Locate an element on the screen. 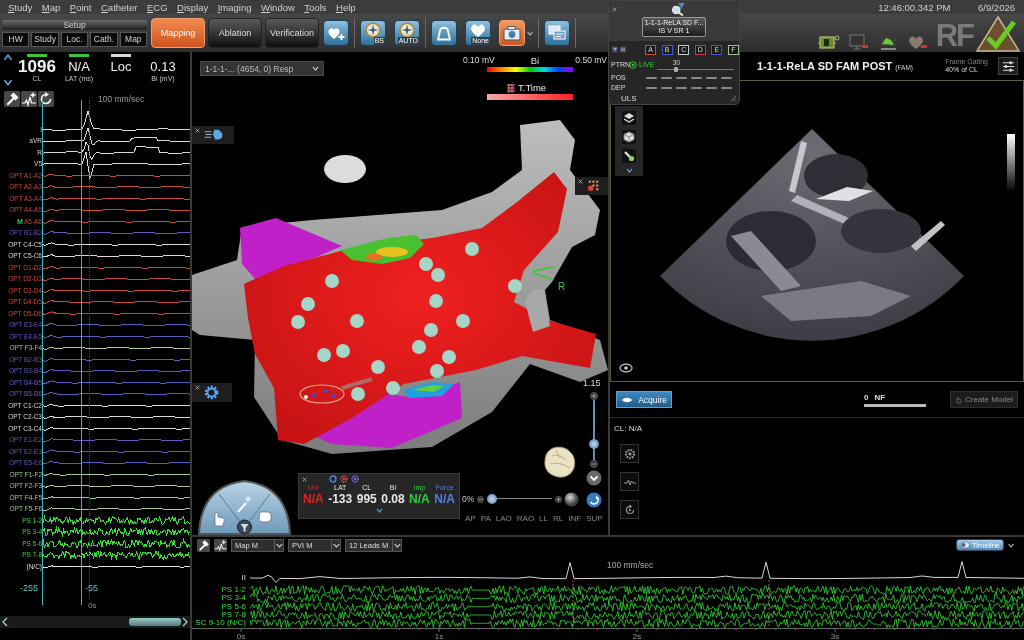 This screenshot has width=1024, height=640. navigation-dial is located at coordinates (244, 506).